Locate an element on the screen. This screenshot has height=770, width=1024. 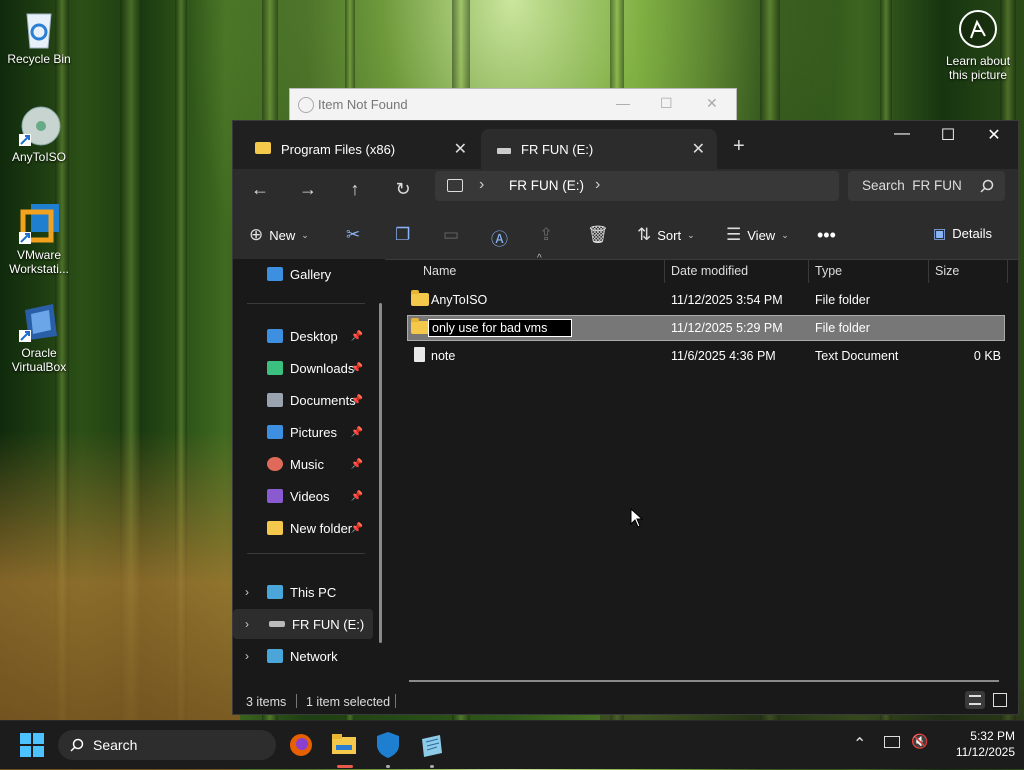
column-label: Type is located at coordinates (829, 271).